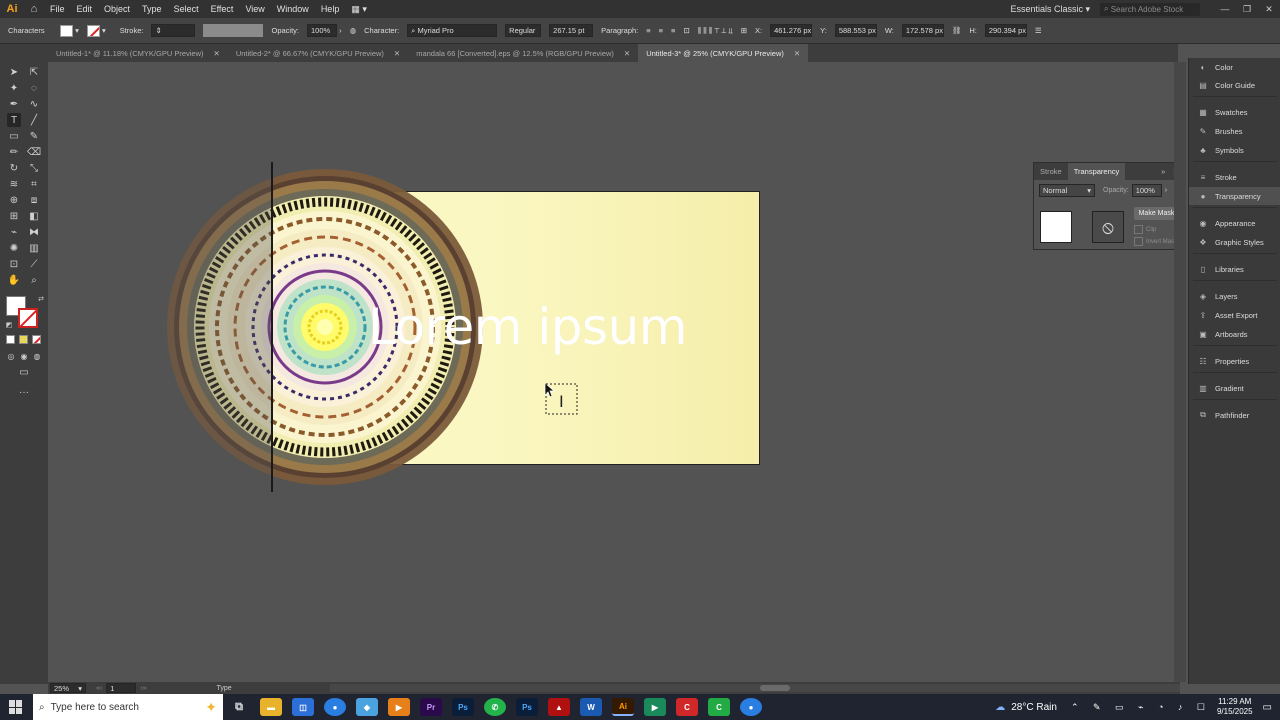 This screenshot has height=720, width=1280. I want to click on dock-color-guide: ▤ Color Guide, so click(1234, 85).